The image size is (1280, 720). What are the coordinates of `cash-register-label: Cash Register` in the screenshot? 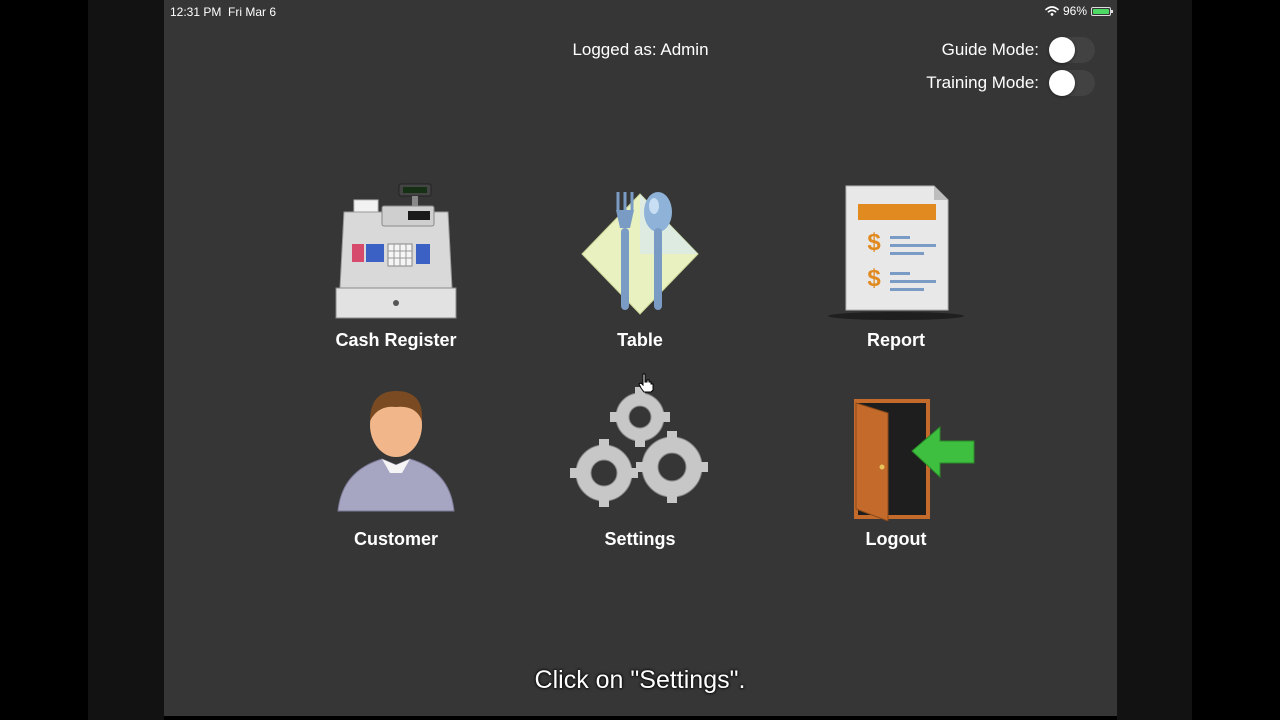 It's located at (396, 340).